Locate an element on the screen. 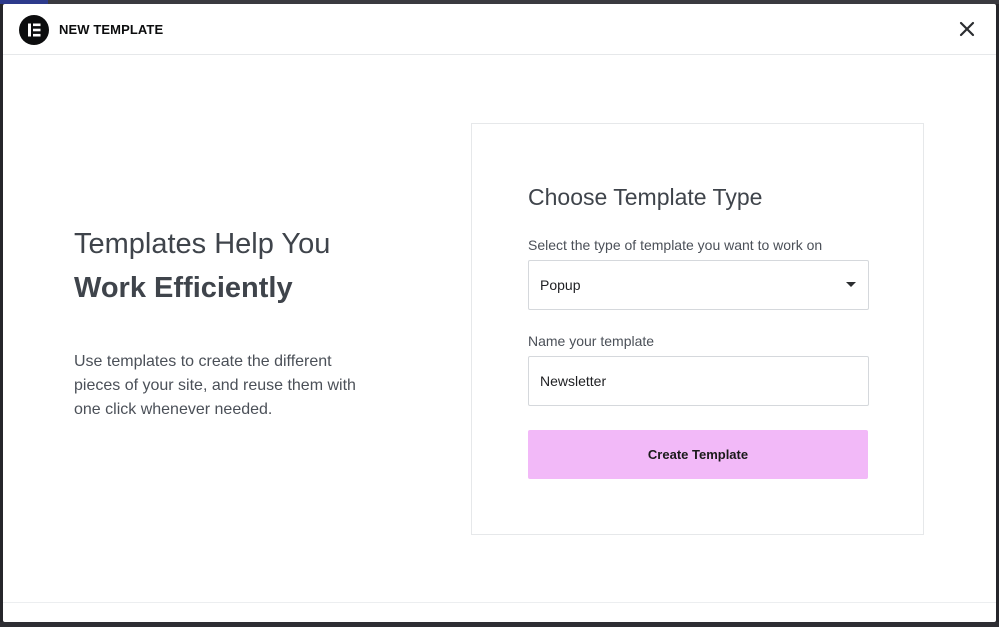 Image resolution: width=999 pixels, height=627 pixels. background-bottom-bar is located at coordinates (499, 624).